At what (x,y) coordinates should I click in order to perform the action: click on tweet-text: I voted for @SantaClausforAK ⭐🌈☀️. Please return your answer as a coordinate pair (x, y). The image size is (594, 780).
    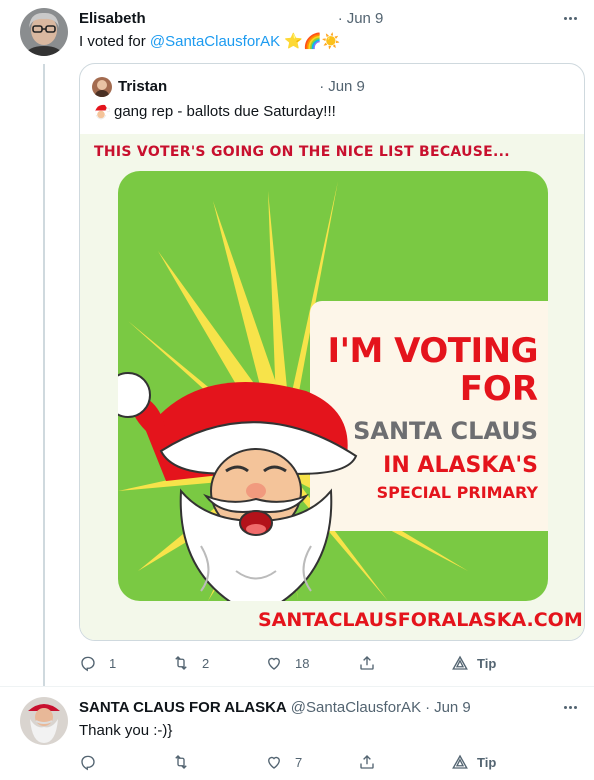
    Looking at the image, I should click on (209, 42).